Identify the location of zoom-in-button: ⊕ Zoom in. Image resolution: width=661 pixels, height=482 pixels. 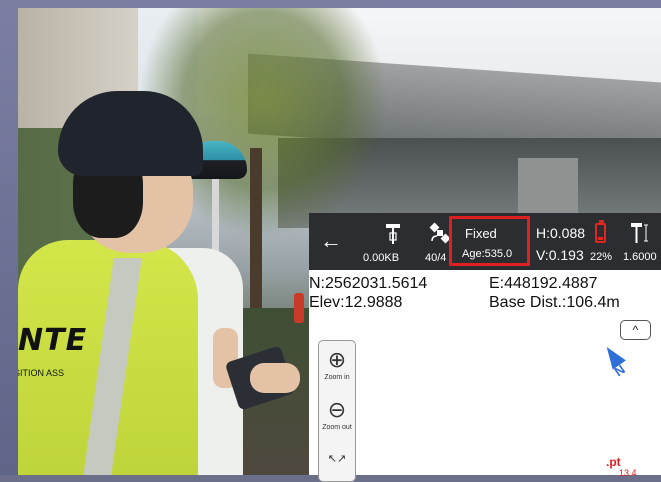
(337, 364).